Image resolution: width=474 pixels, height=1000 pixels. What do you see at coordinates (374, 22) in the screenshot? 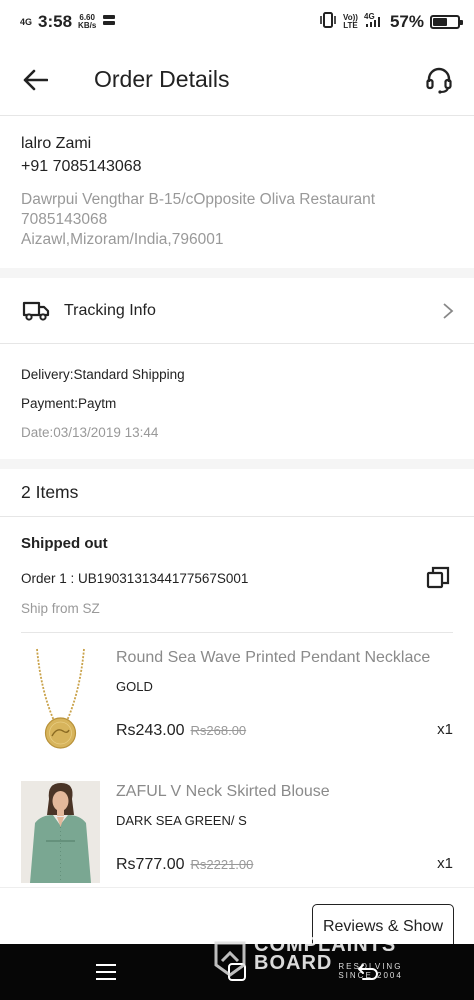
I see `signal-icon: 4G` at bounding box center [374, 22].